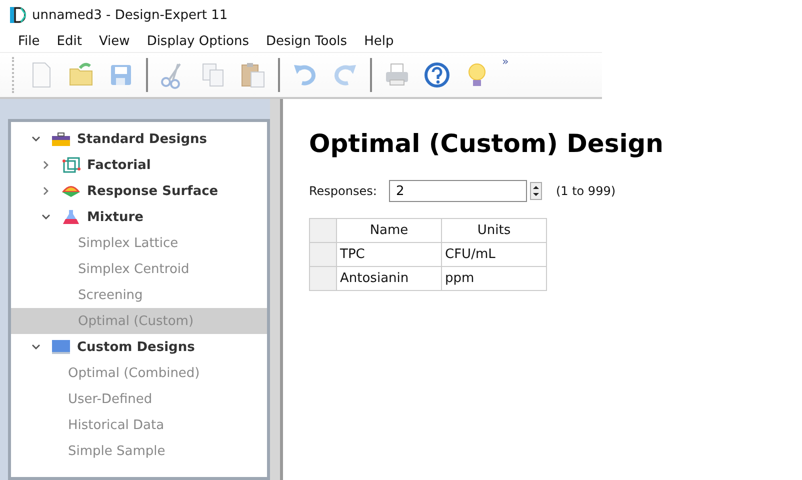  Describe the element at coordinates (307, 41) in the screenshot. I see `menu-item: Design Tools` at that location.